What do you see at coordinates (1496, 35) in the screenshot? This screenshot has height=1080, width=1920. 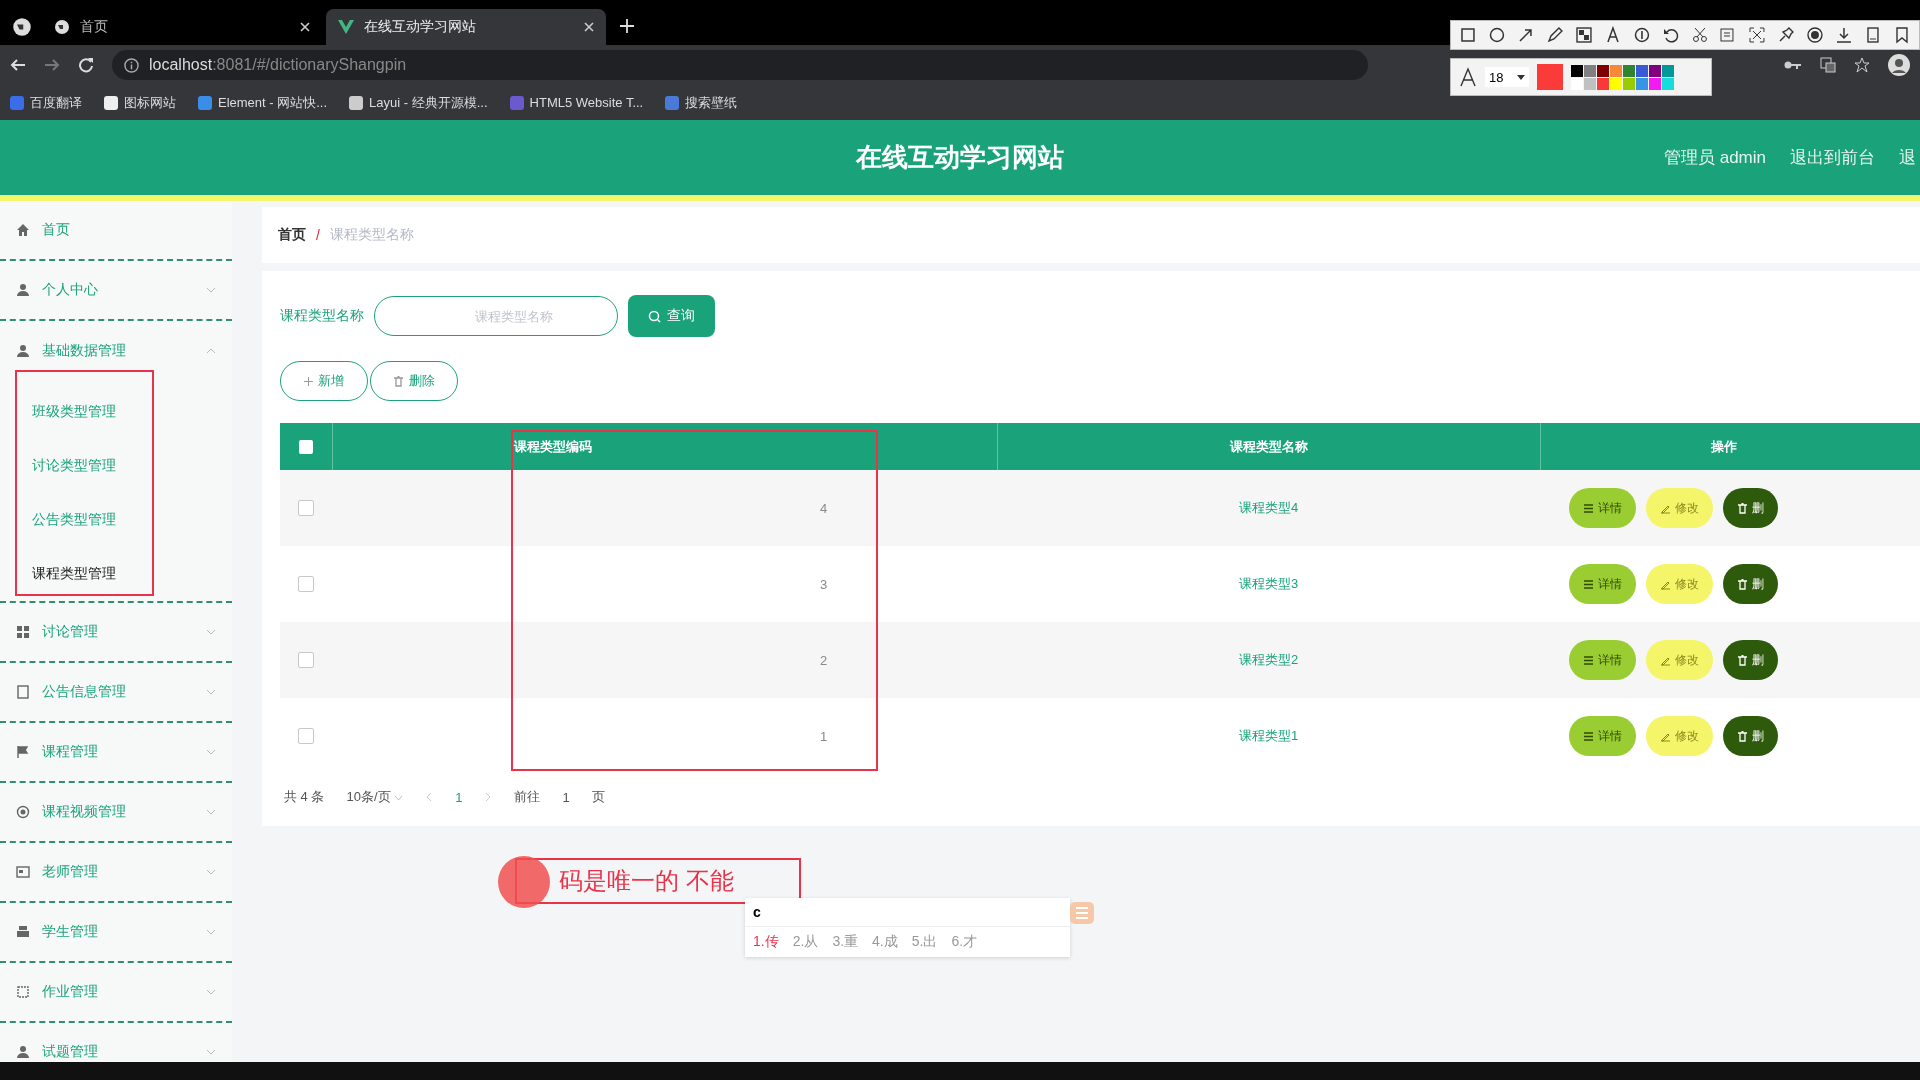 I see `circle-icon` at bounding box center [1496, 35].